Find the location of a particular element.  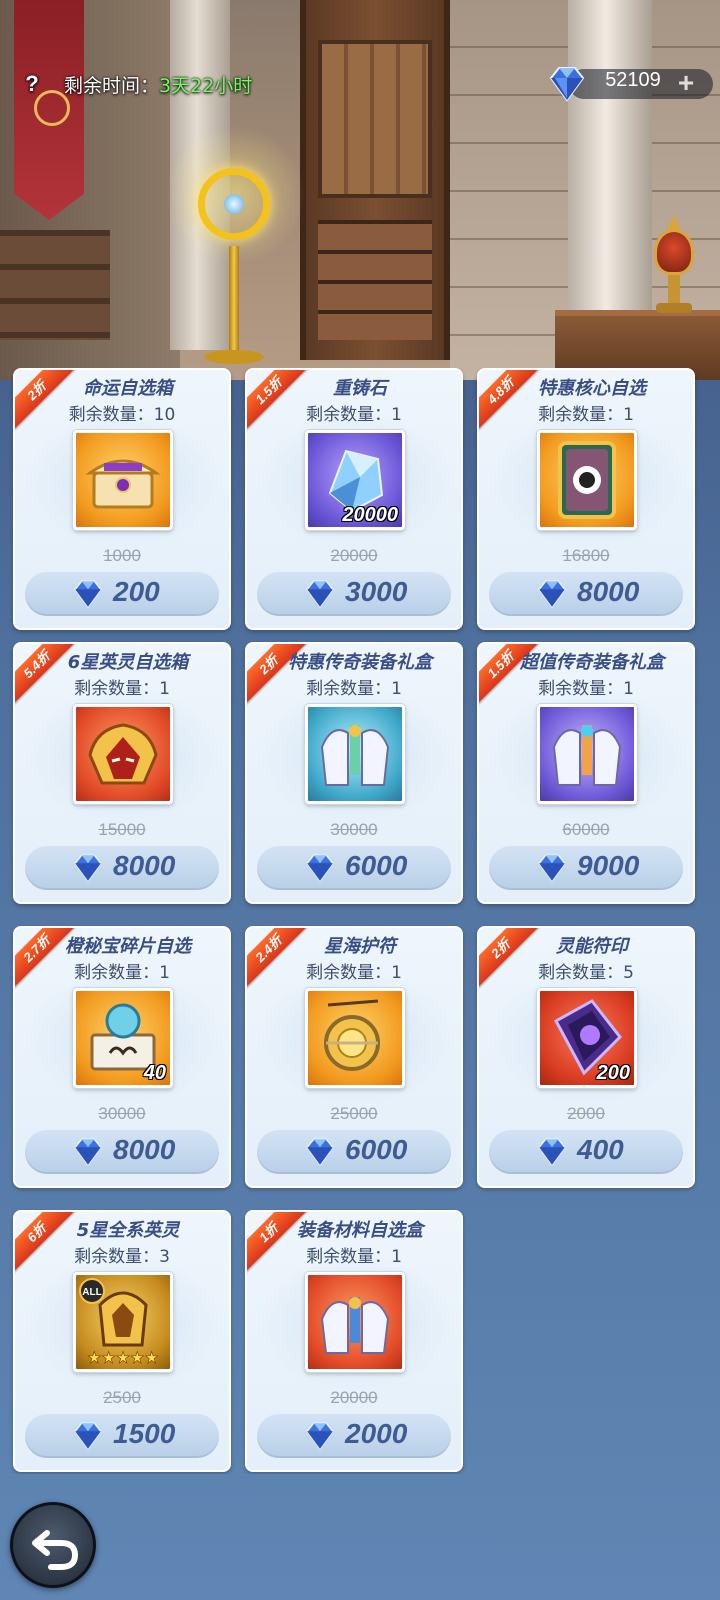

help-icon: ? is located at coordinates (32, 84).